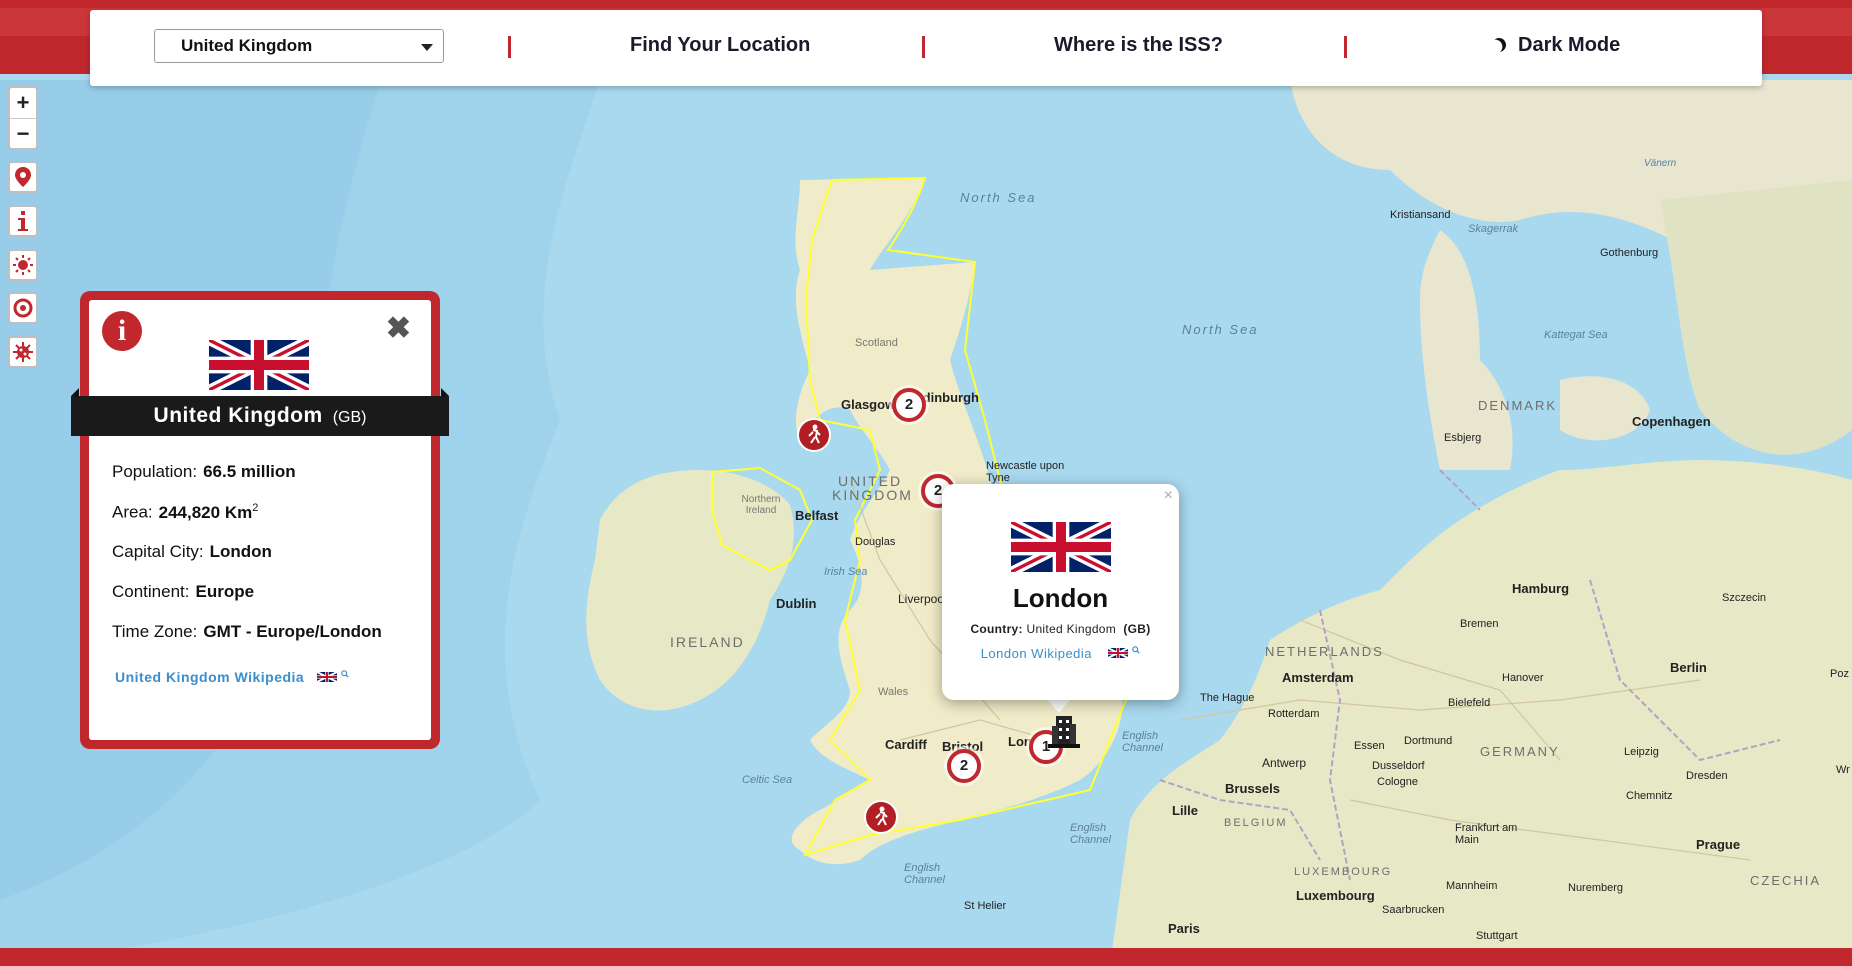 The width and height of the screenshot is (1852, 966). What do you see at coordinates (1185, 810) in the screenshot?
I see `map-label-lille: Lille` at bounding box center [1185, 810].